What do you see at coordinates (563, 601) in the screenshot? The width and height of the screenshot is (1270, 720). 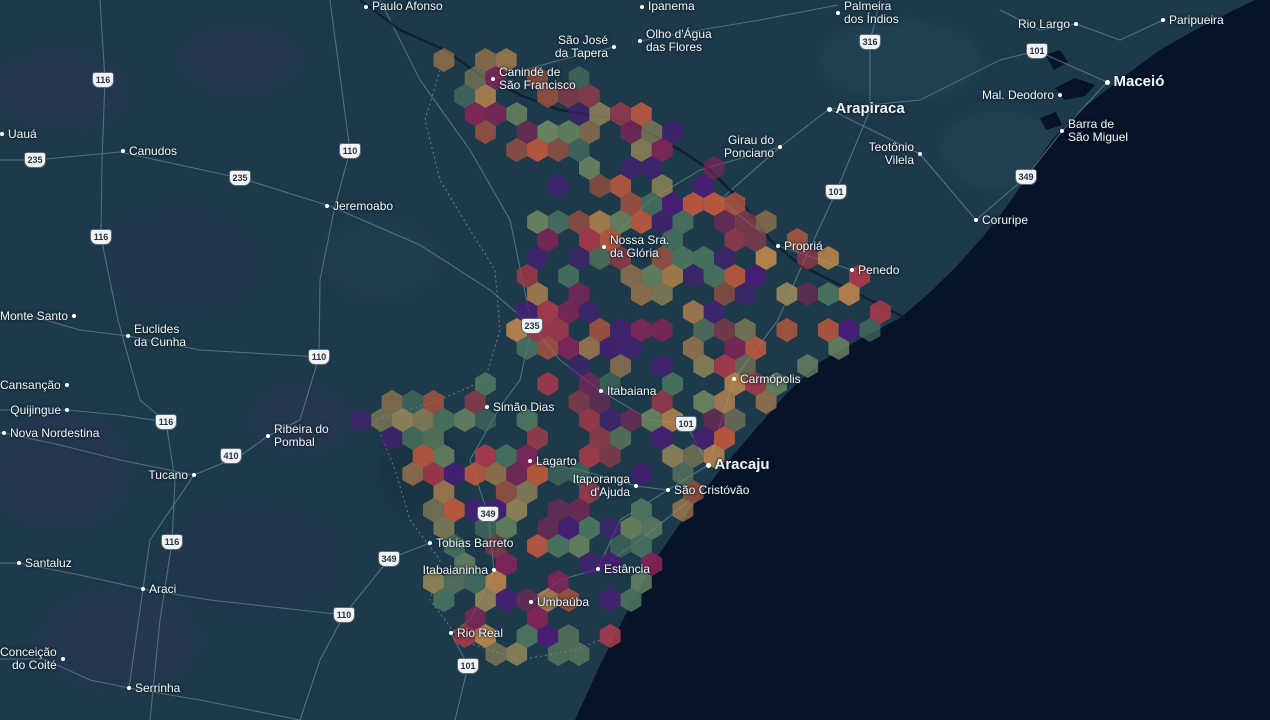 I see `city-name: Umbaúba` at bounding box center [563, 601].